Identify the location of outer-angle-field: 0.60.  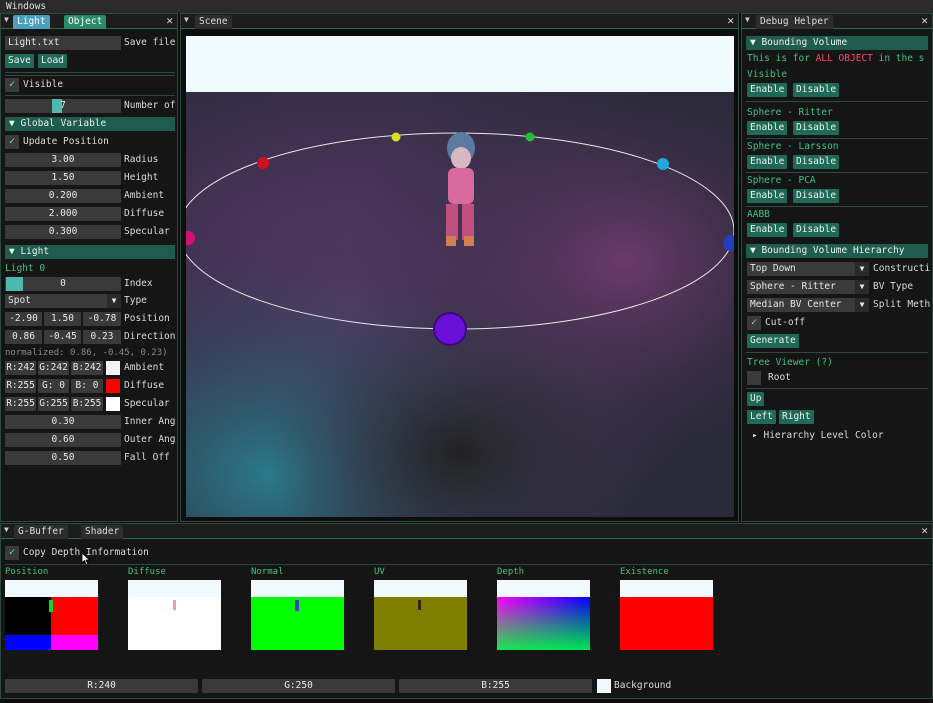
(63, 440).